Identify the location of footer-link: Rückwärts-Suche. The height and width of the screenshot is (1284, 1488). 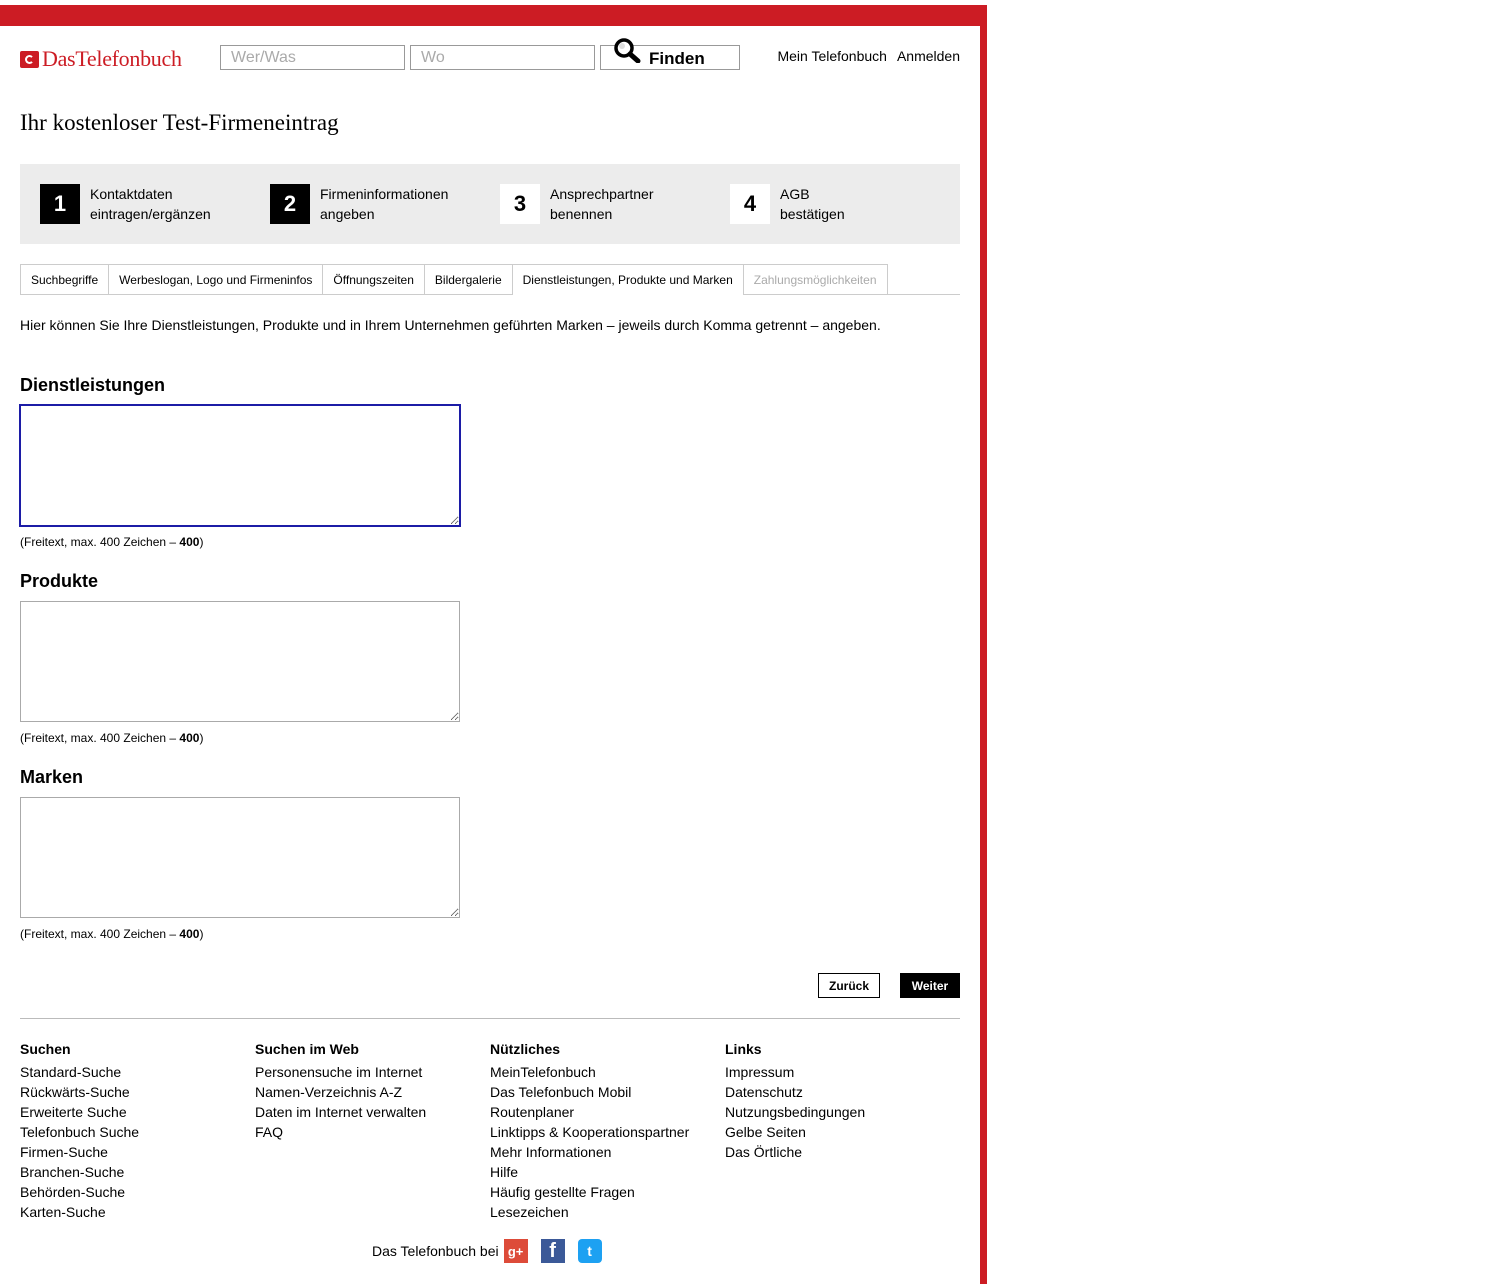
(79, 1092).